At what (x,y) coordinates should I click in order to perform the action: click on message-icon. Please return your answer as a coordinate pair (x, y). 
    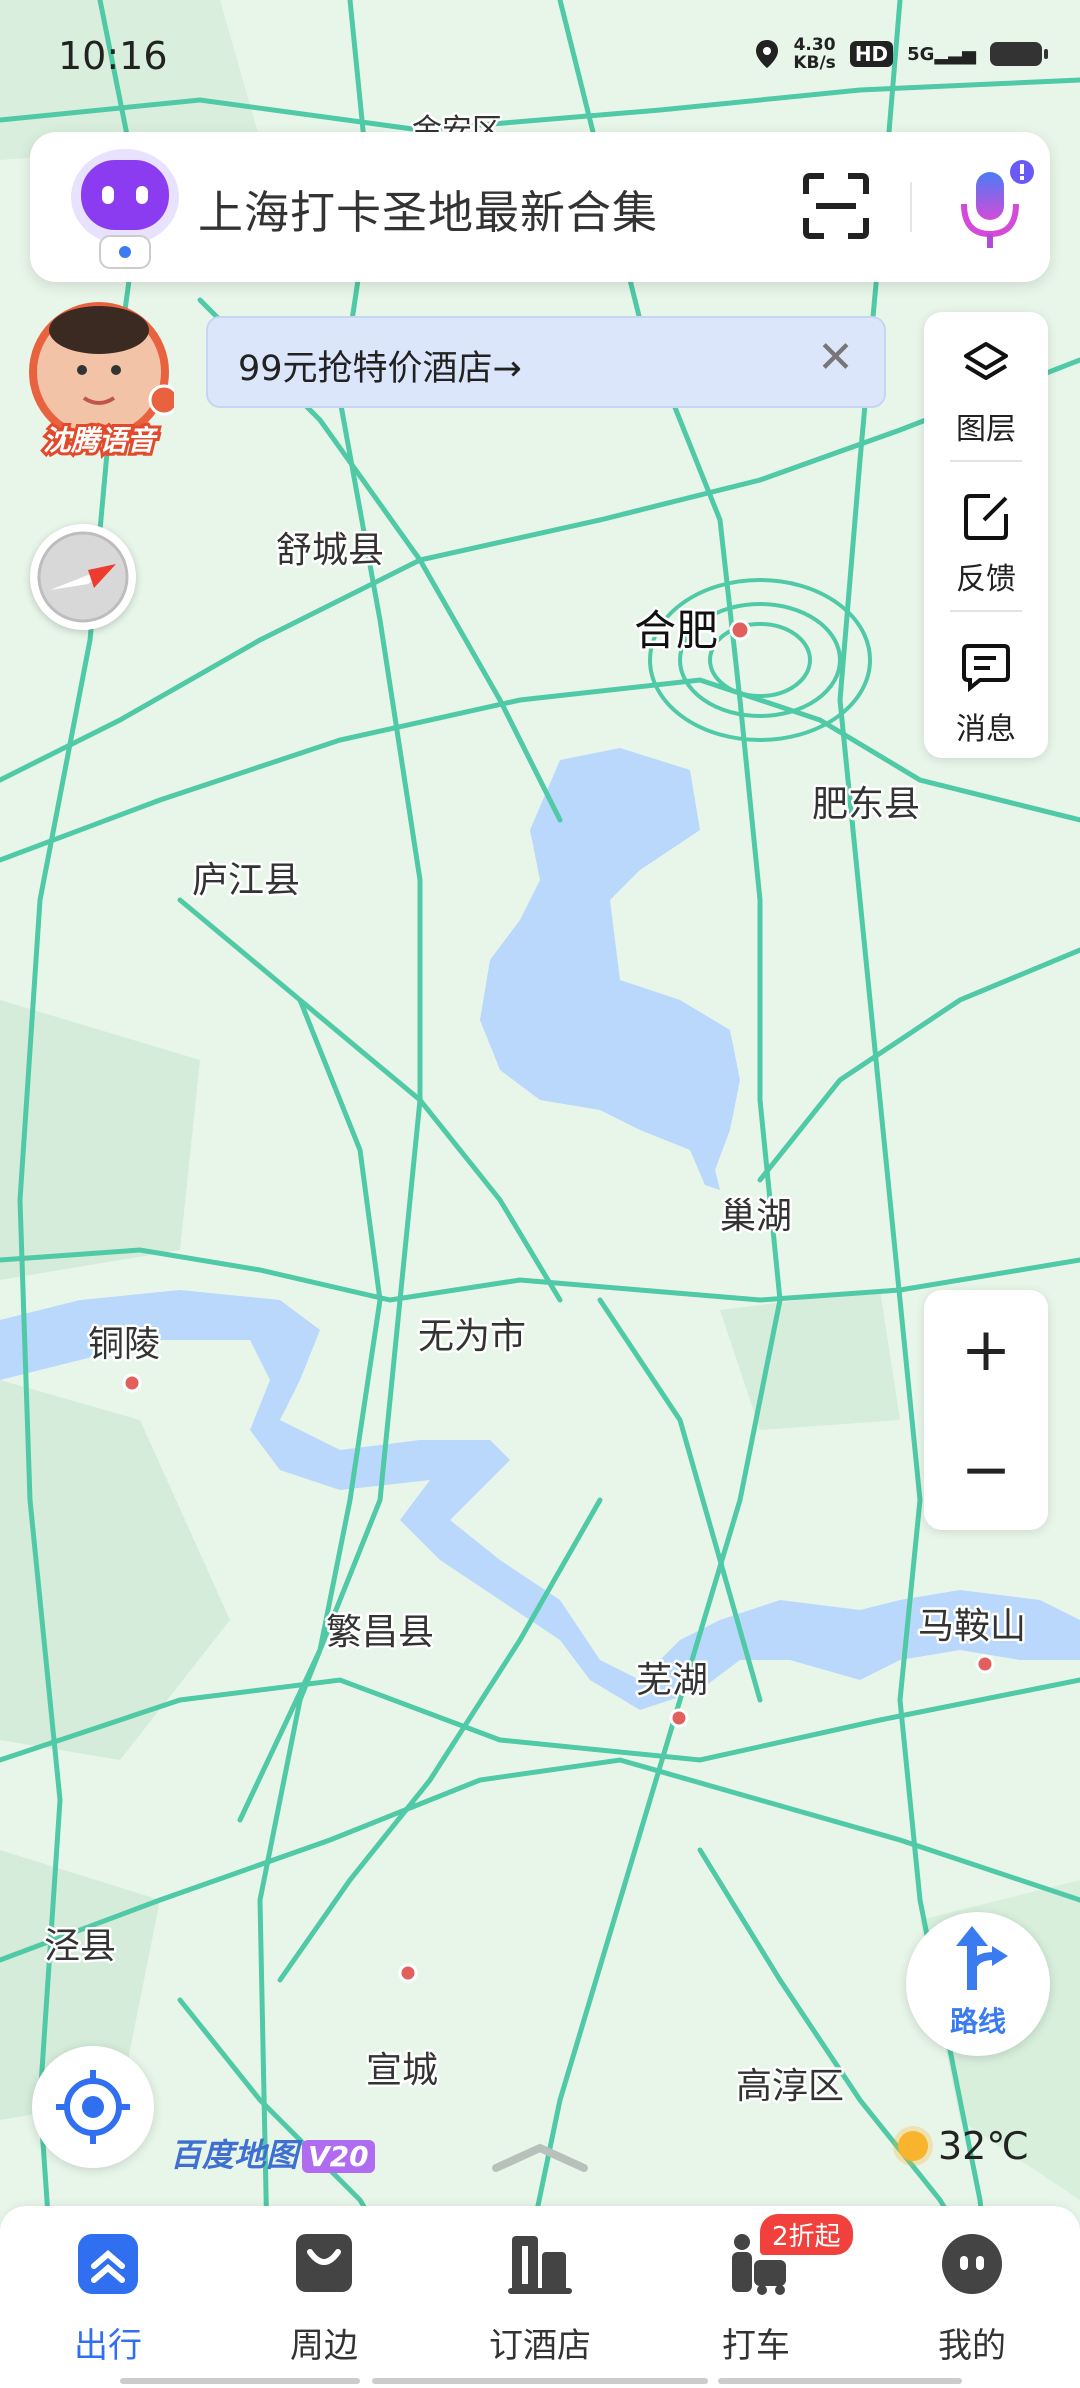
    Looking at the image, I should click on (986, 668).